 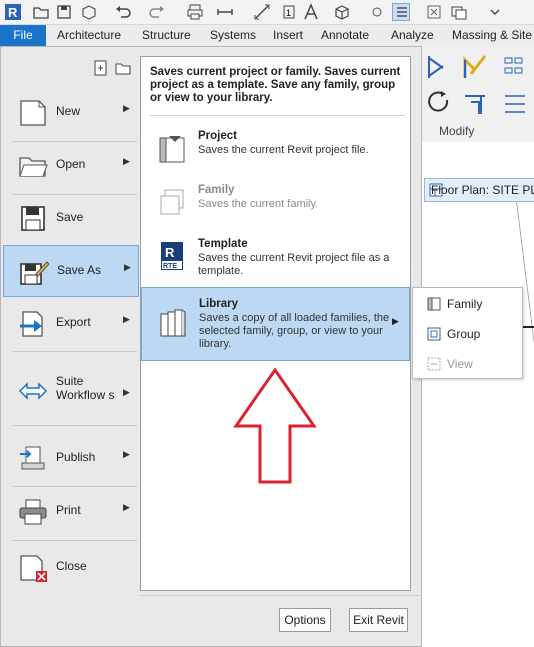 I want to click on modify-panel-label: Modify, so click(x=457, y=131).